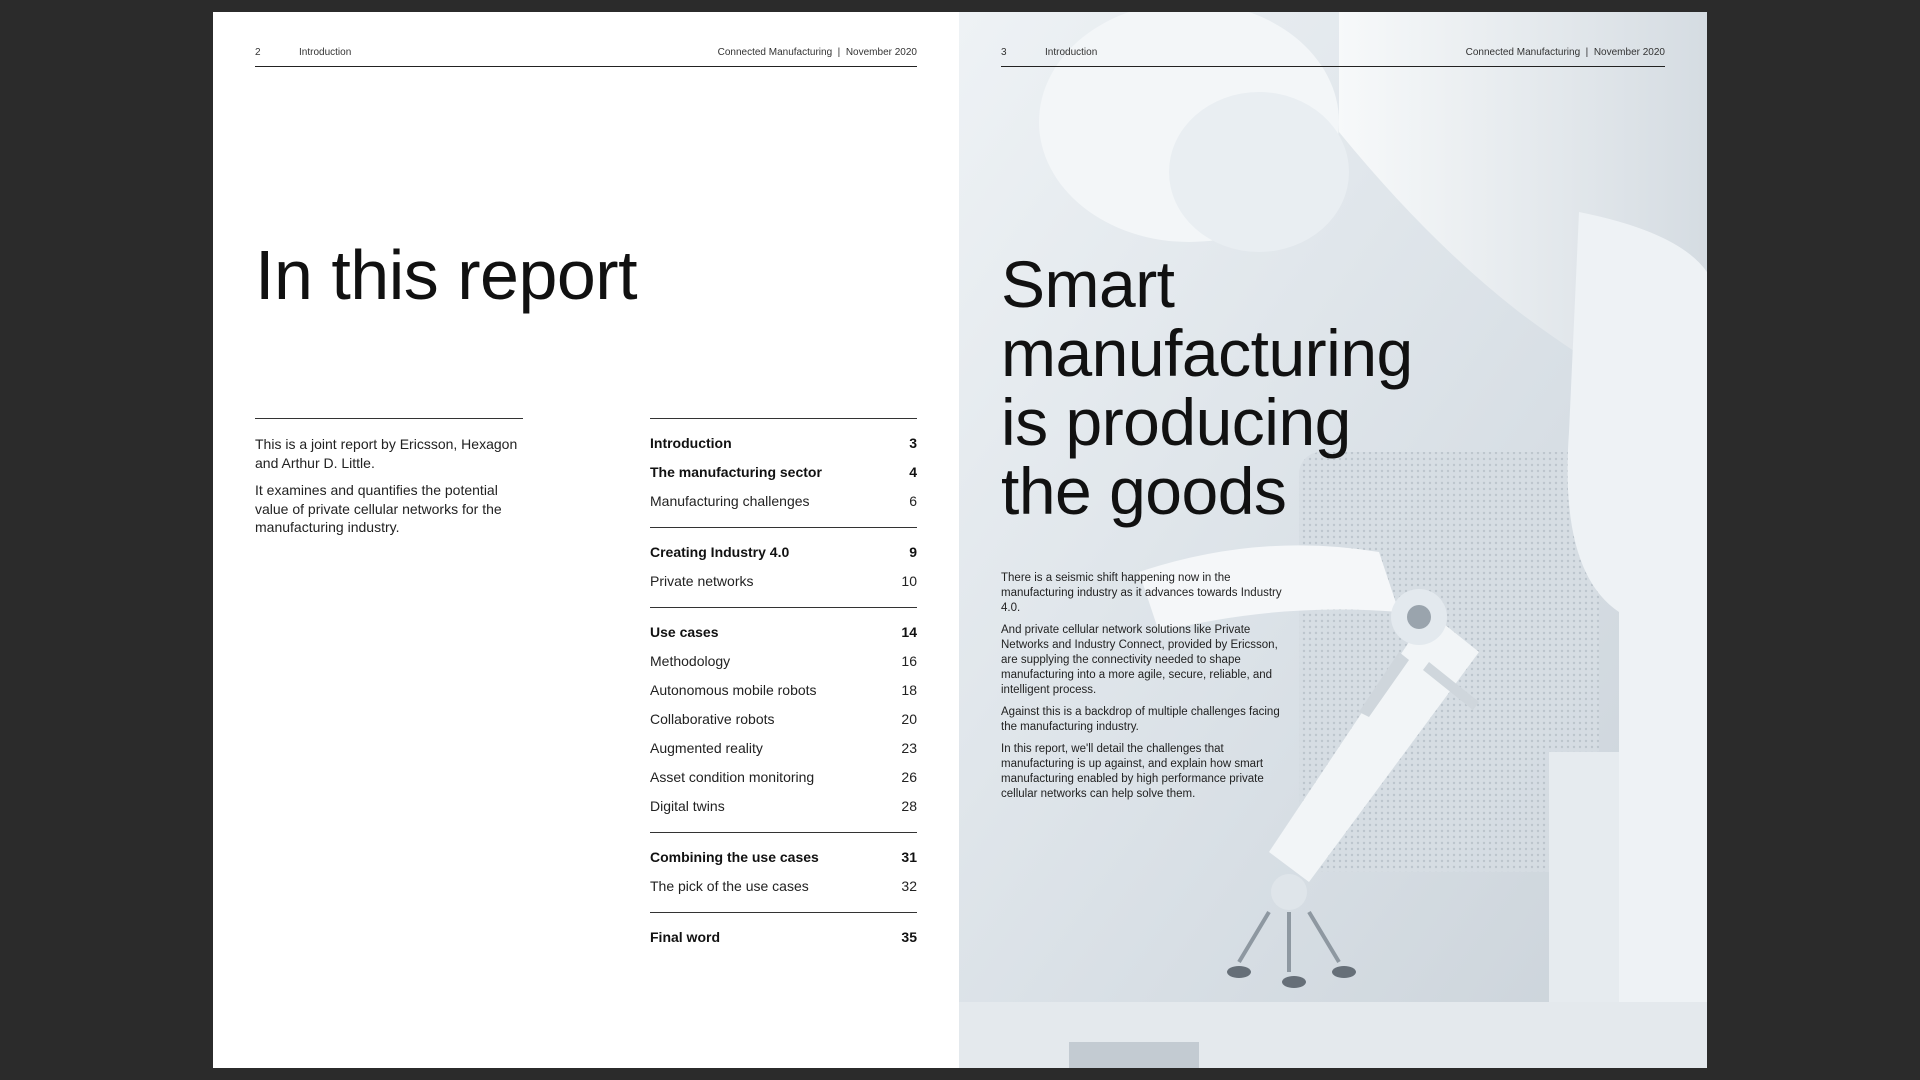  Describe the element at coordinates (909, 937) in the screenshot. I see `toc-entry-page: 35` at that location.